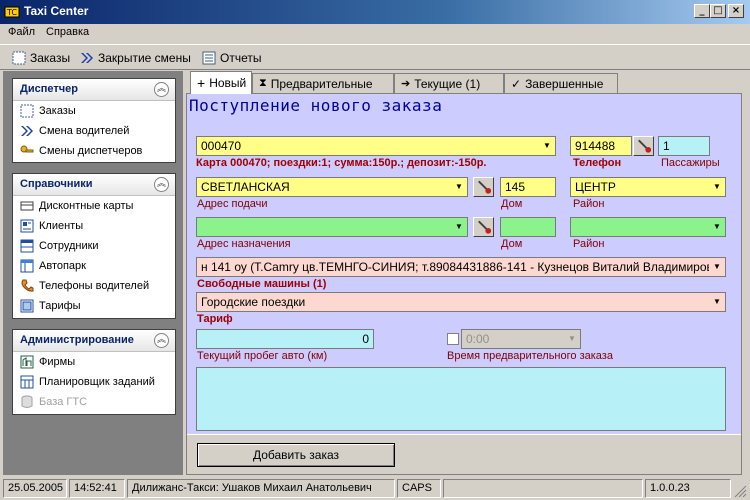  Describe the element at coordinates (449, 83) in the screenshot. I see `tab-current: ➔ Текущие (1)` at that location.